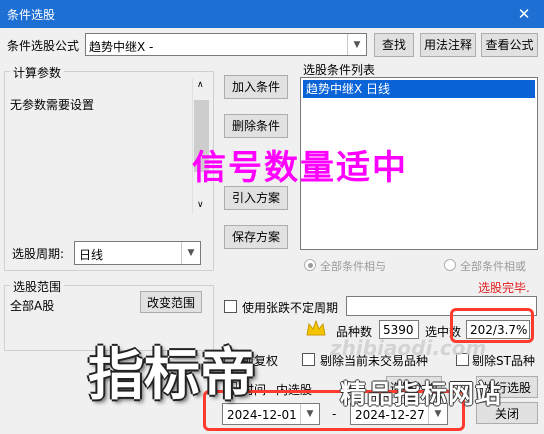 The image size is (544, 434). I want to click on no-params-text: 无参数需要设置, so click(52, 105).